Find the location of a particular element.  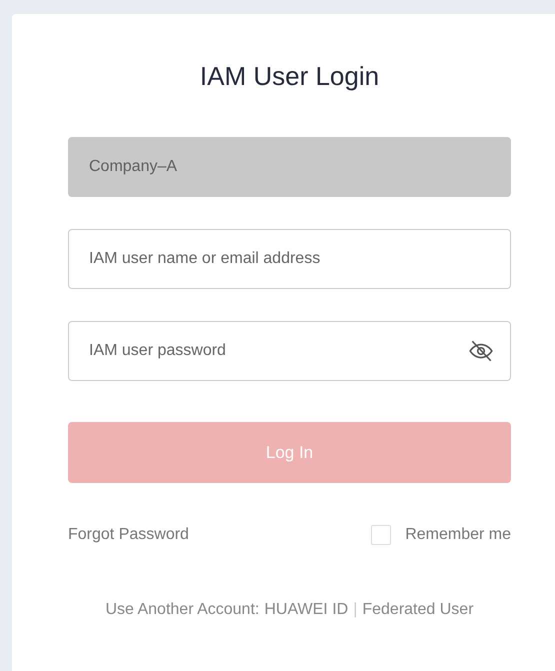

checkbox is located at coordinates (381, 535).